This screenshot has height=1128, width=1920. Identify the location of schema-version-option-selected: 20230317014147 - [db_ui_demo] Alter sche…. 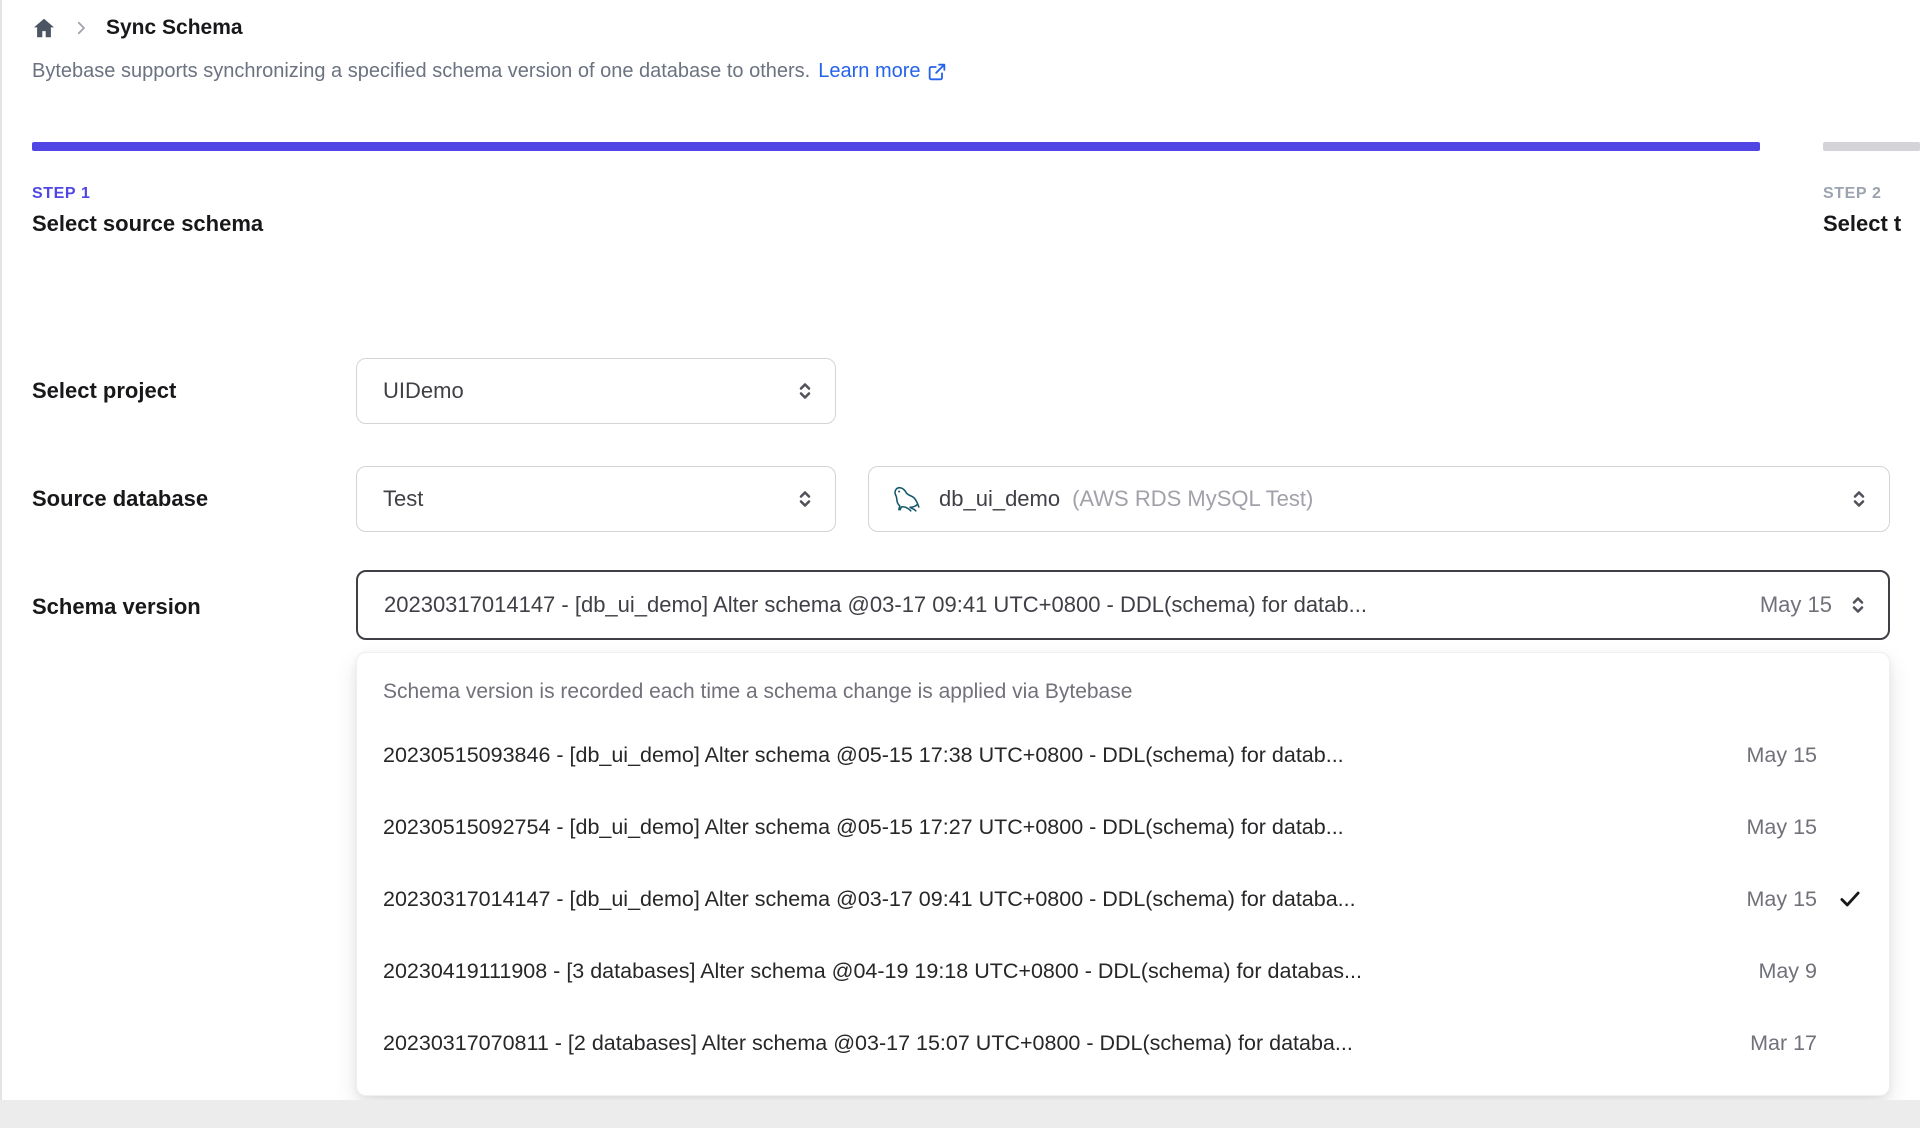
(1123, 899).